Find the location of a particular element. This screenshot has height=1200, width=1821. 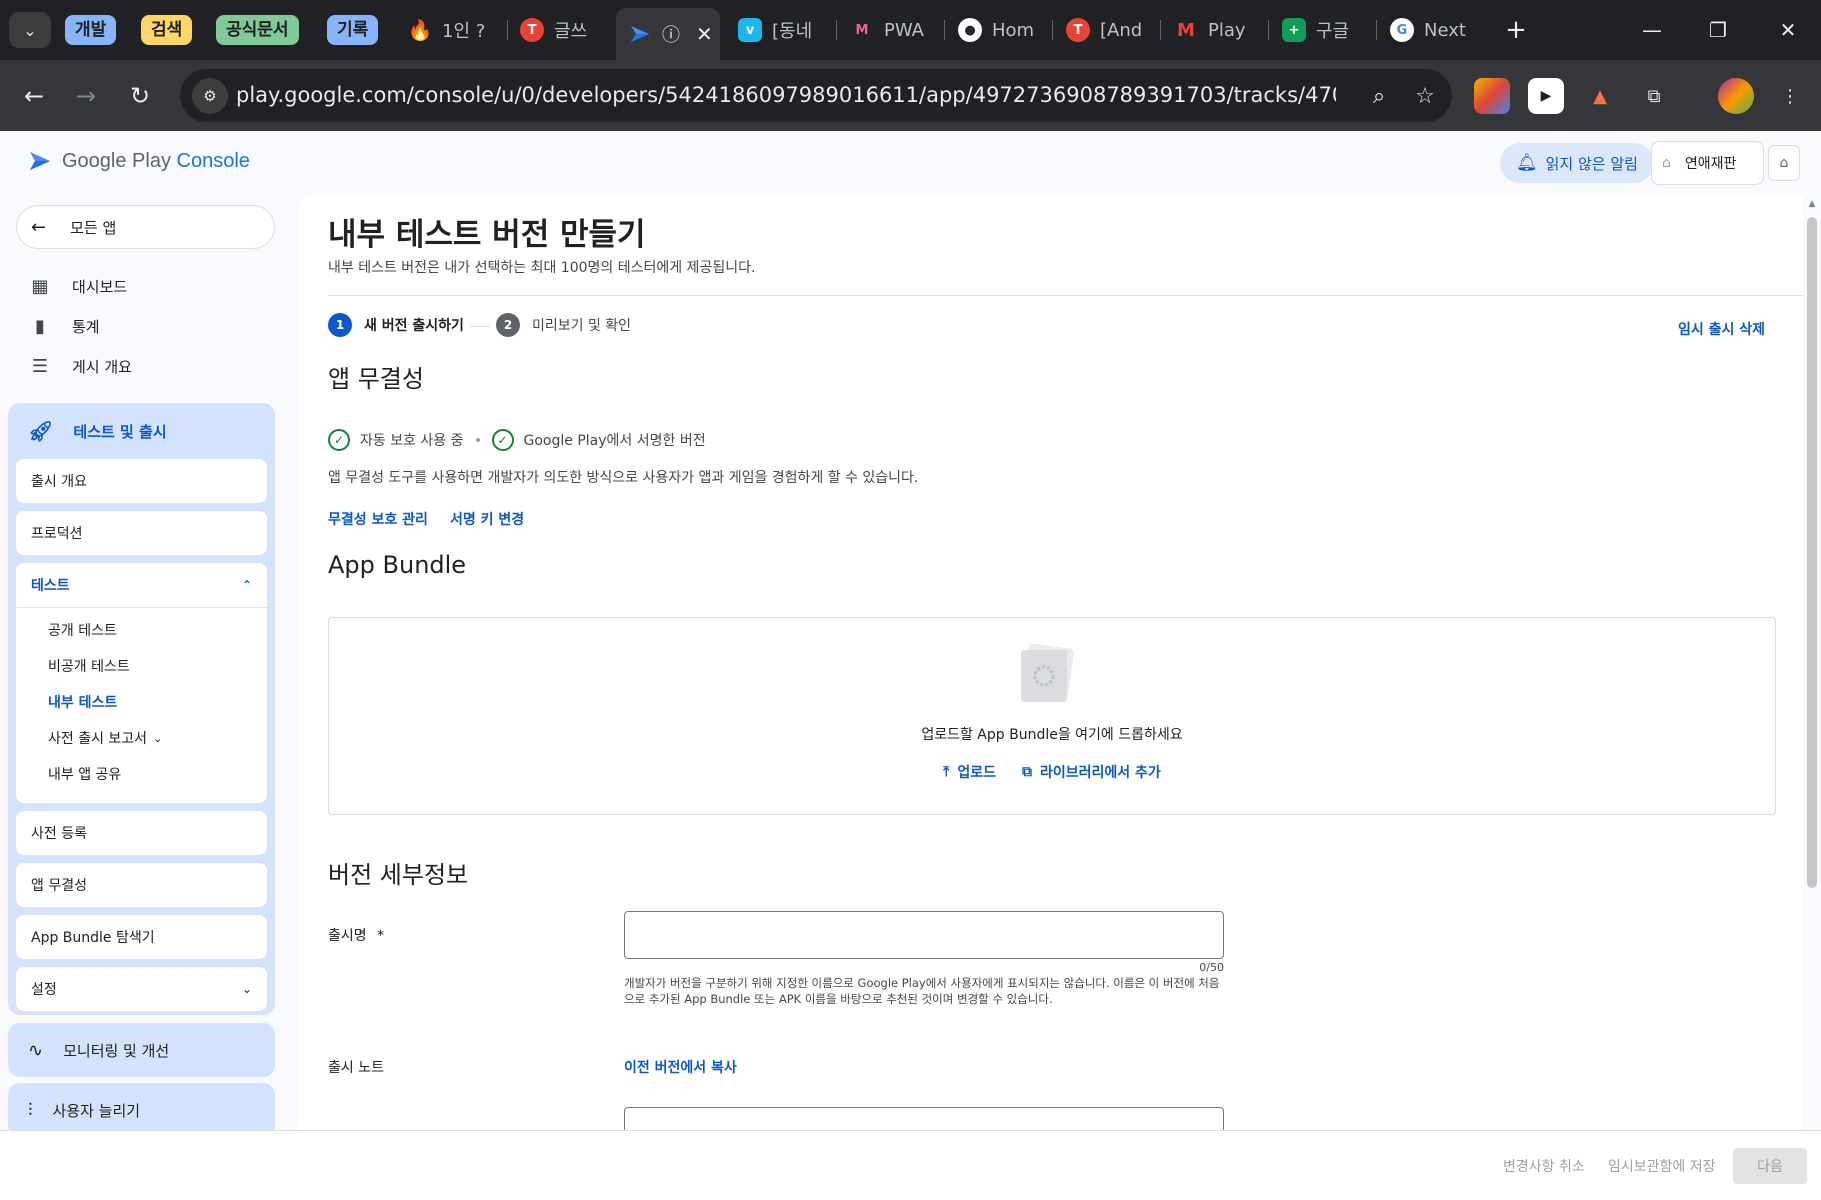

site-info-icon: ⚙ is located at coordinates (210, 96).